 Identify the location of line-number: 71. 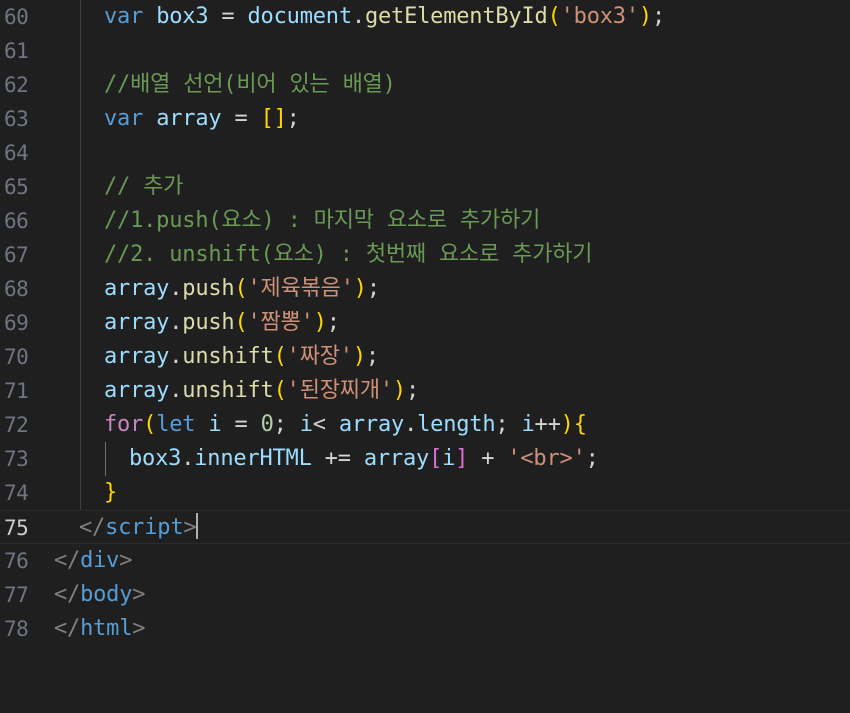
(16, 391).